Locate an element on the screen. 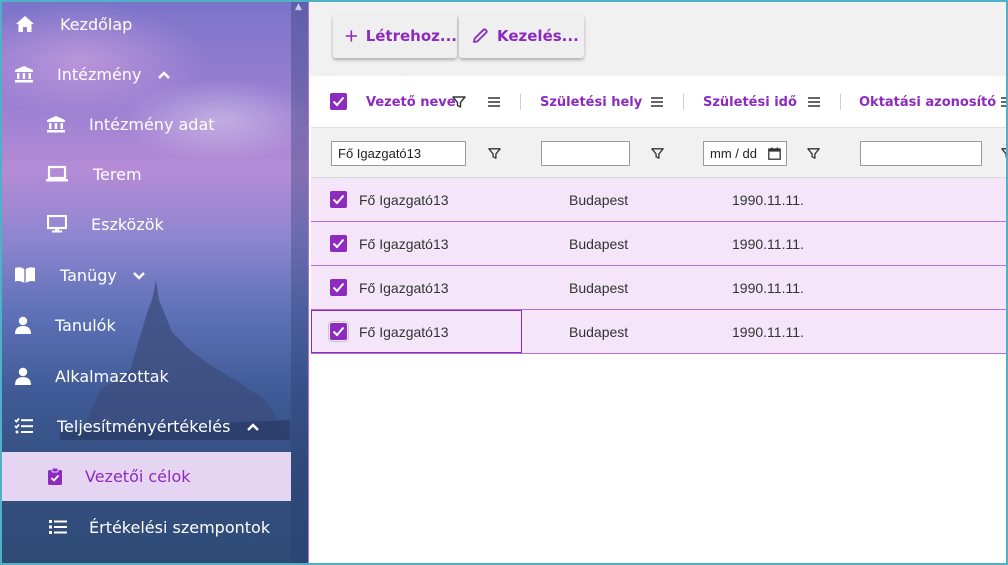 This screenshot has height=565, width=1008. checklist-icon is located at coordinates (24, 426).